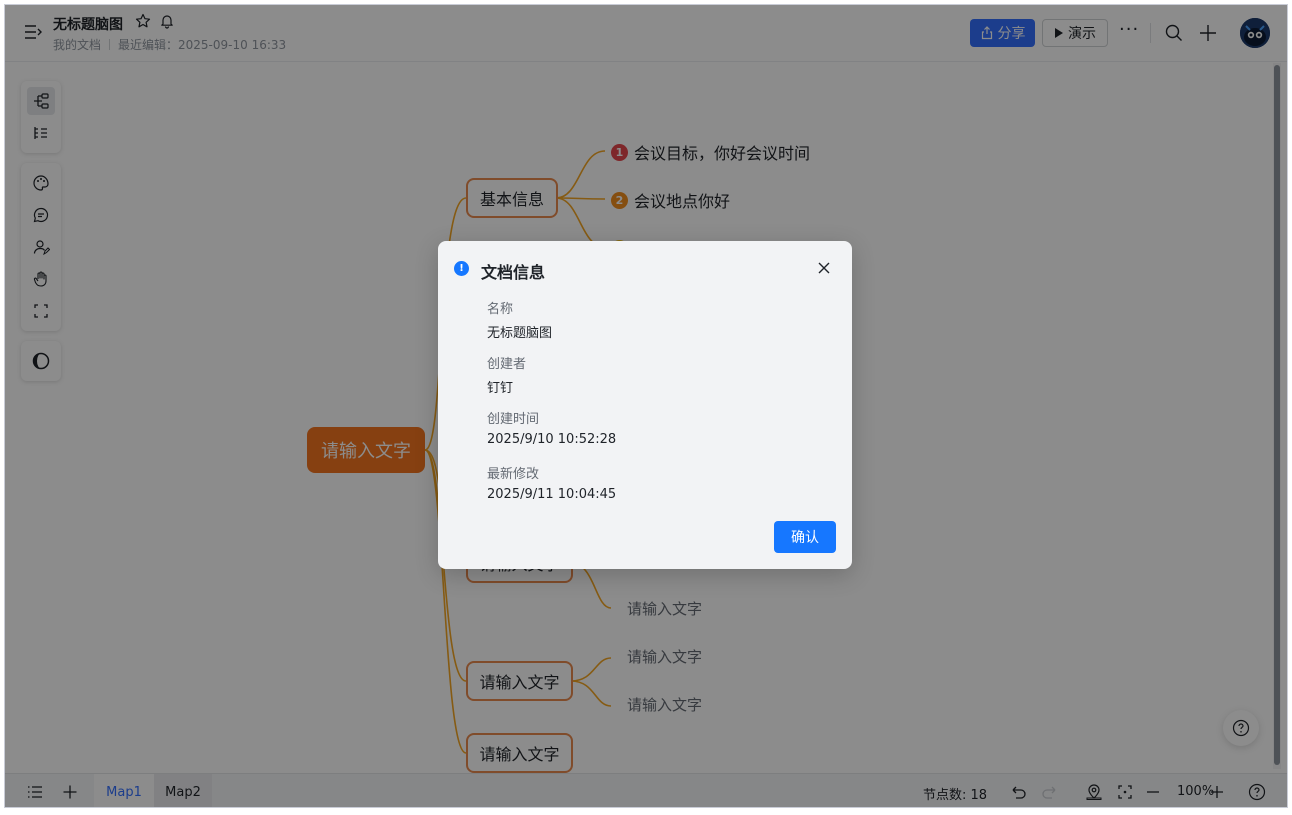  Describe the element at coordinates (500, 309) in the screenshot. I see `name-label: 名称` at that location.